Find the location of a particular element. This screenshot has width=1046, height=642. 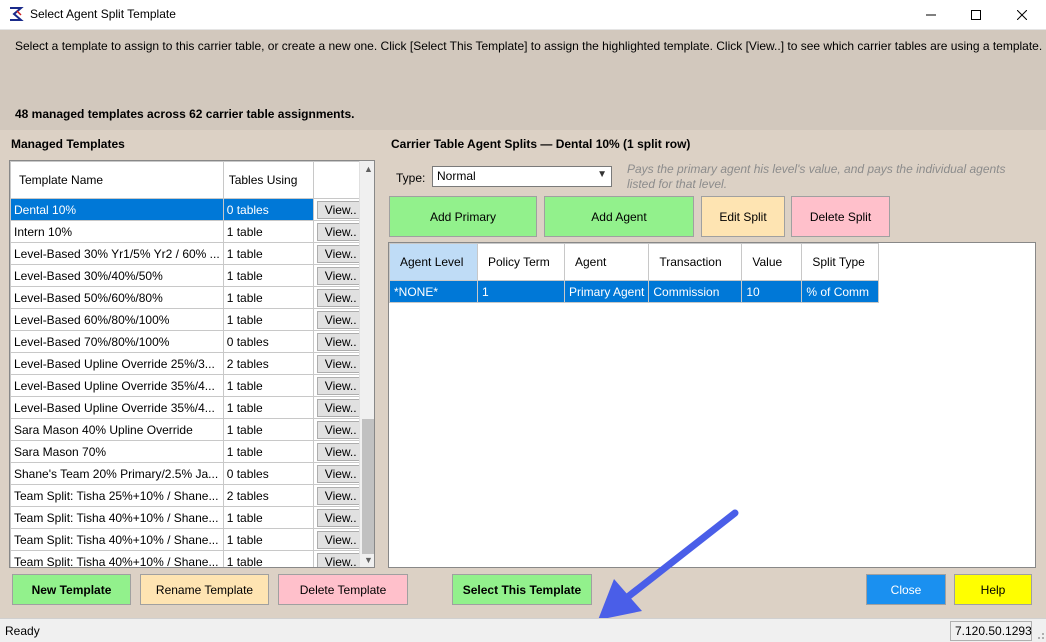

cell-policy-term: 1 is located at coordinates (521, 291).